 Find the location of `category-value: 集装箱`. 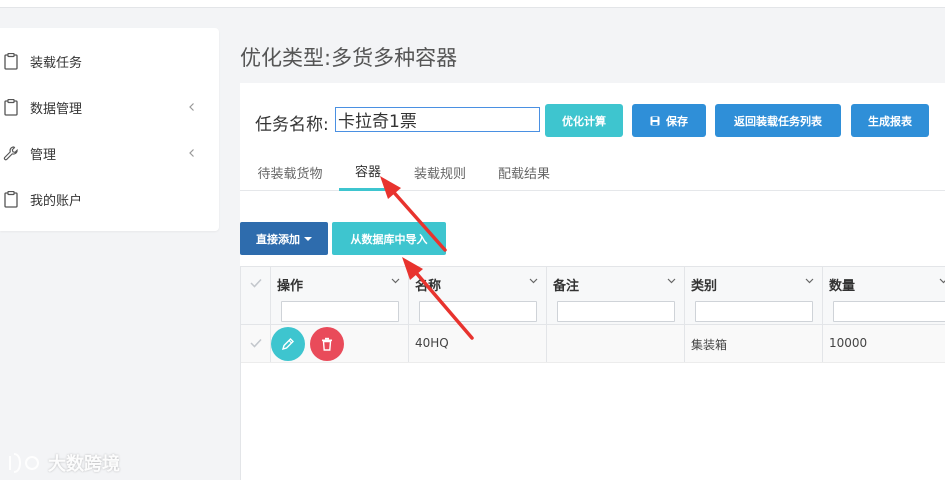

category-value: 集装箱 is located at coordinates (709, 345).